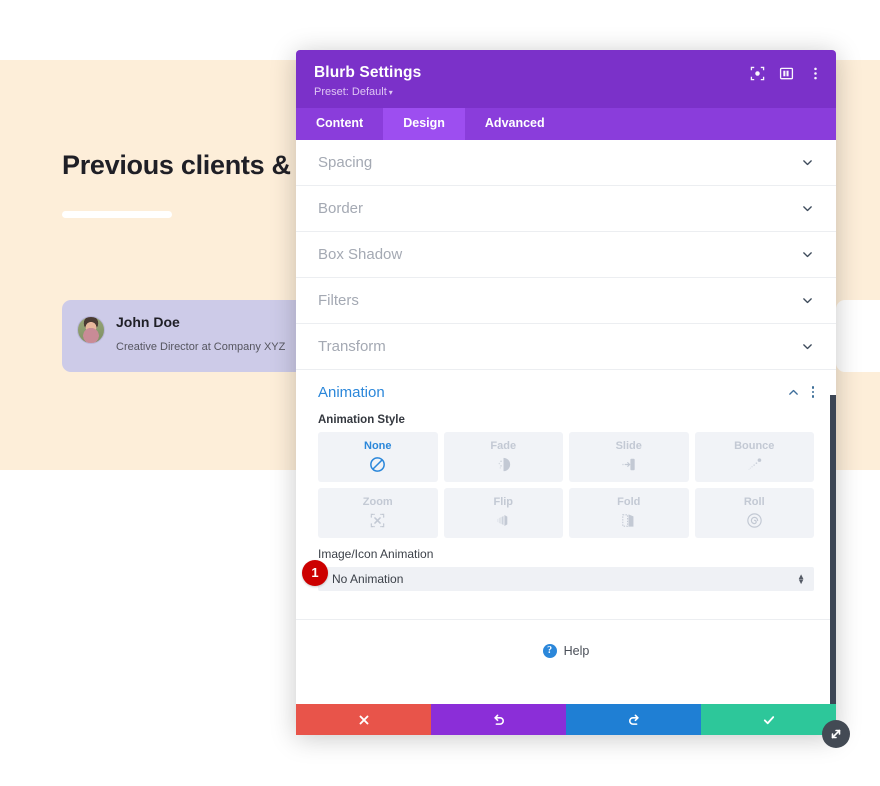 The width and height of the screenshot is (880, 786). Describe the element at coordinates (858, 336) in the screenshot. I see `testimonial-card-secondary` at that location.